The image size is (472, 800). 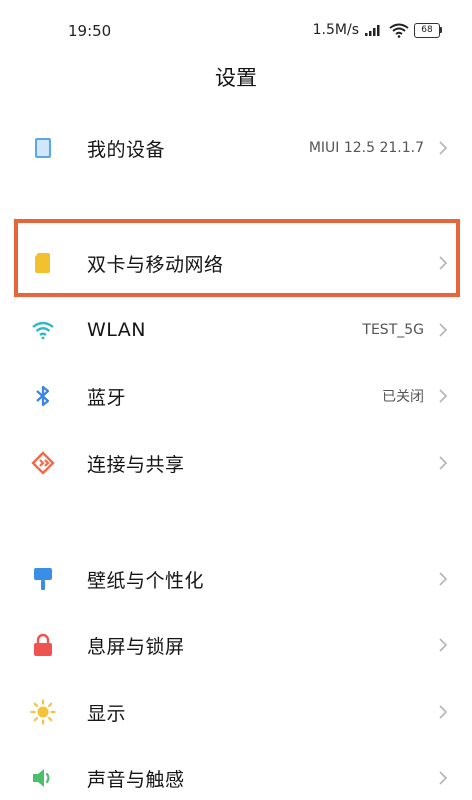 I want to click on bluetooth-icon, so click(x=43, y=396).